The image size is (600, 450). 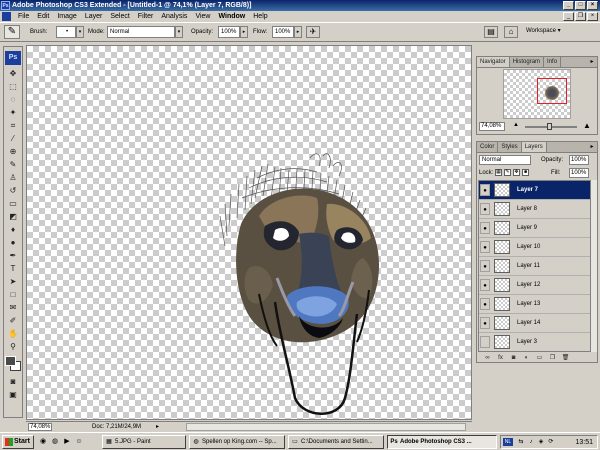 What do you see at coordinates (13, 307) in the screenshot?
I see `notes-tool-icon: ✉` at bounding box center [13, 307].